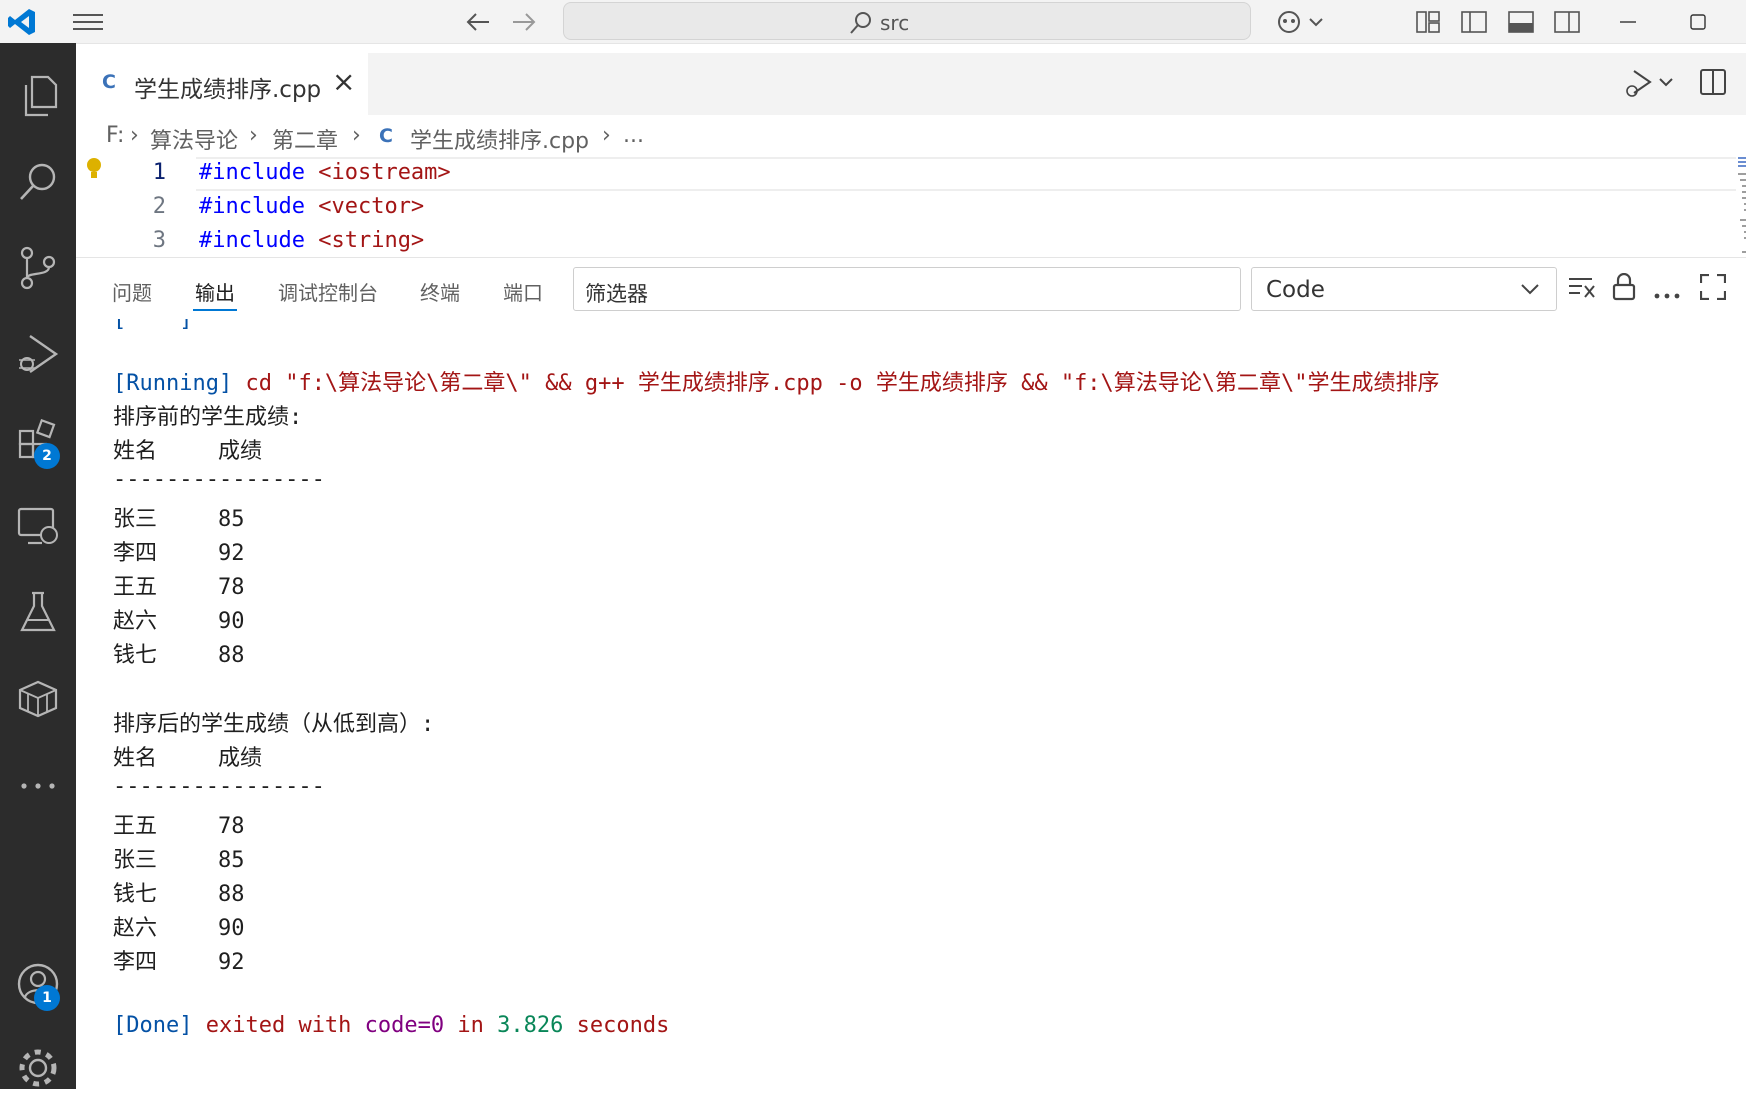 The image size is (1746, 1103). I want to click on back-arrow-icon, so click(478, 21).